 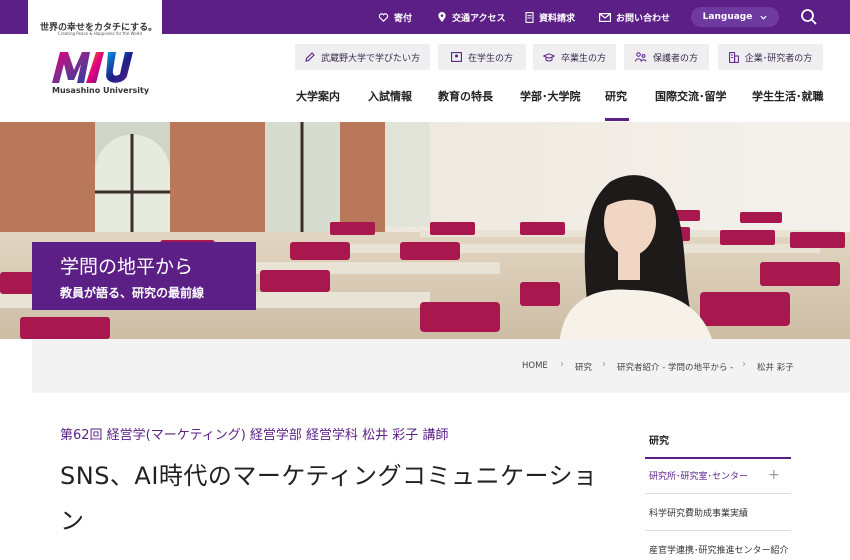 I want to click on expand-plus-icon: +, so click(x=774, y=475).